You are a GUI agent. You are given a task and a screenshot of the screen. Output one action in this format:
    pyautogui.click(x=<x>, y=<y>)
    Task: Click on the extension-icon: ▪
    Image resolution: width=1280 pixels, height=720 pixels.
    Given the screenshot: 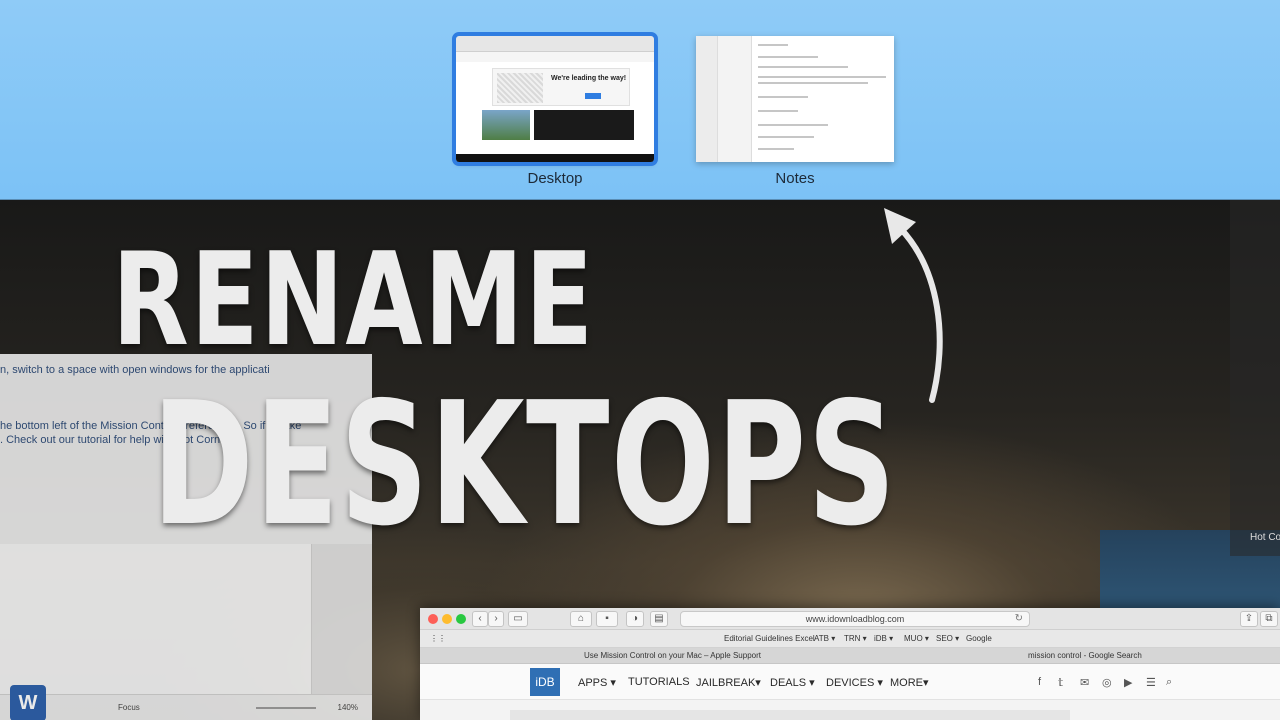 What is the action you would take?
    pyautogui.click(x=607, y=619)
    